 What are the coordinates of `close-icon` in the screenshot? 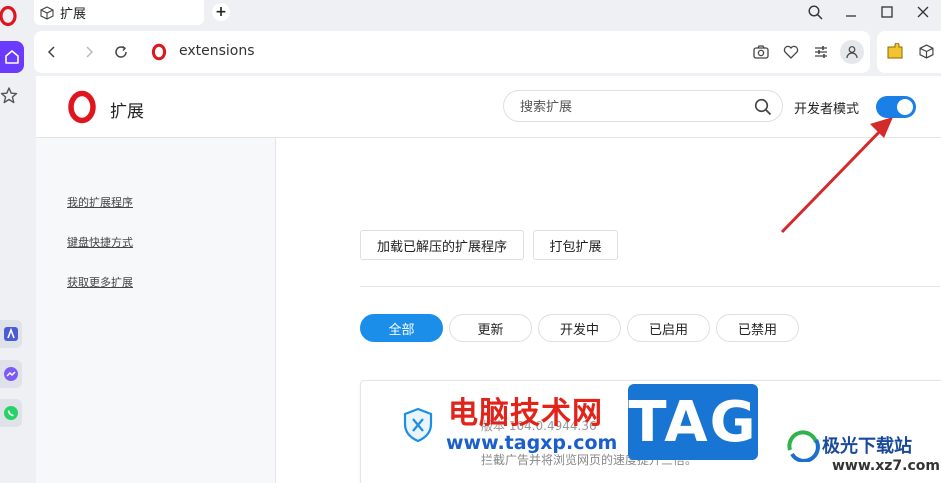 It's located at (923, 12).